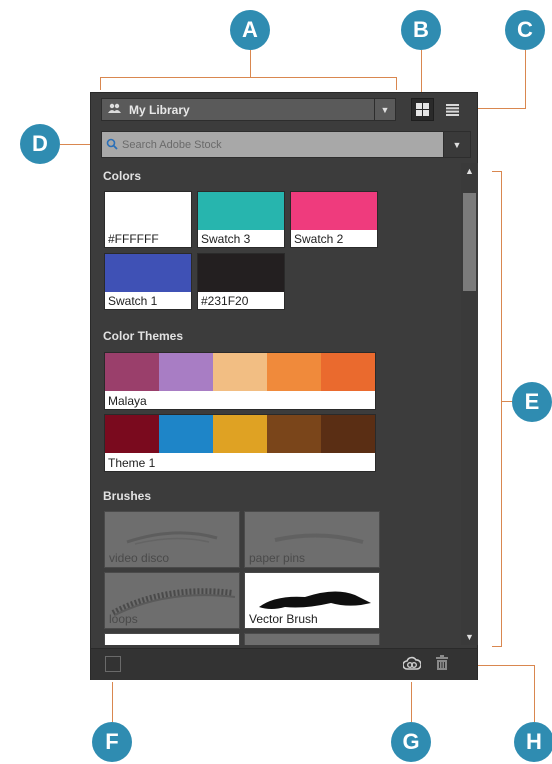 The width and height of the screenshot is (552, 764). I want to click on people-icon, so click(114, 109).